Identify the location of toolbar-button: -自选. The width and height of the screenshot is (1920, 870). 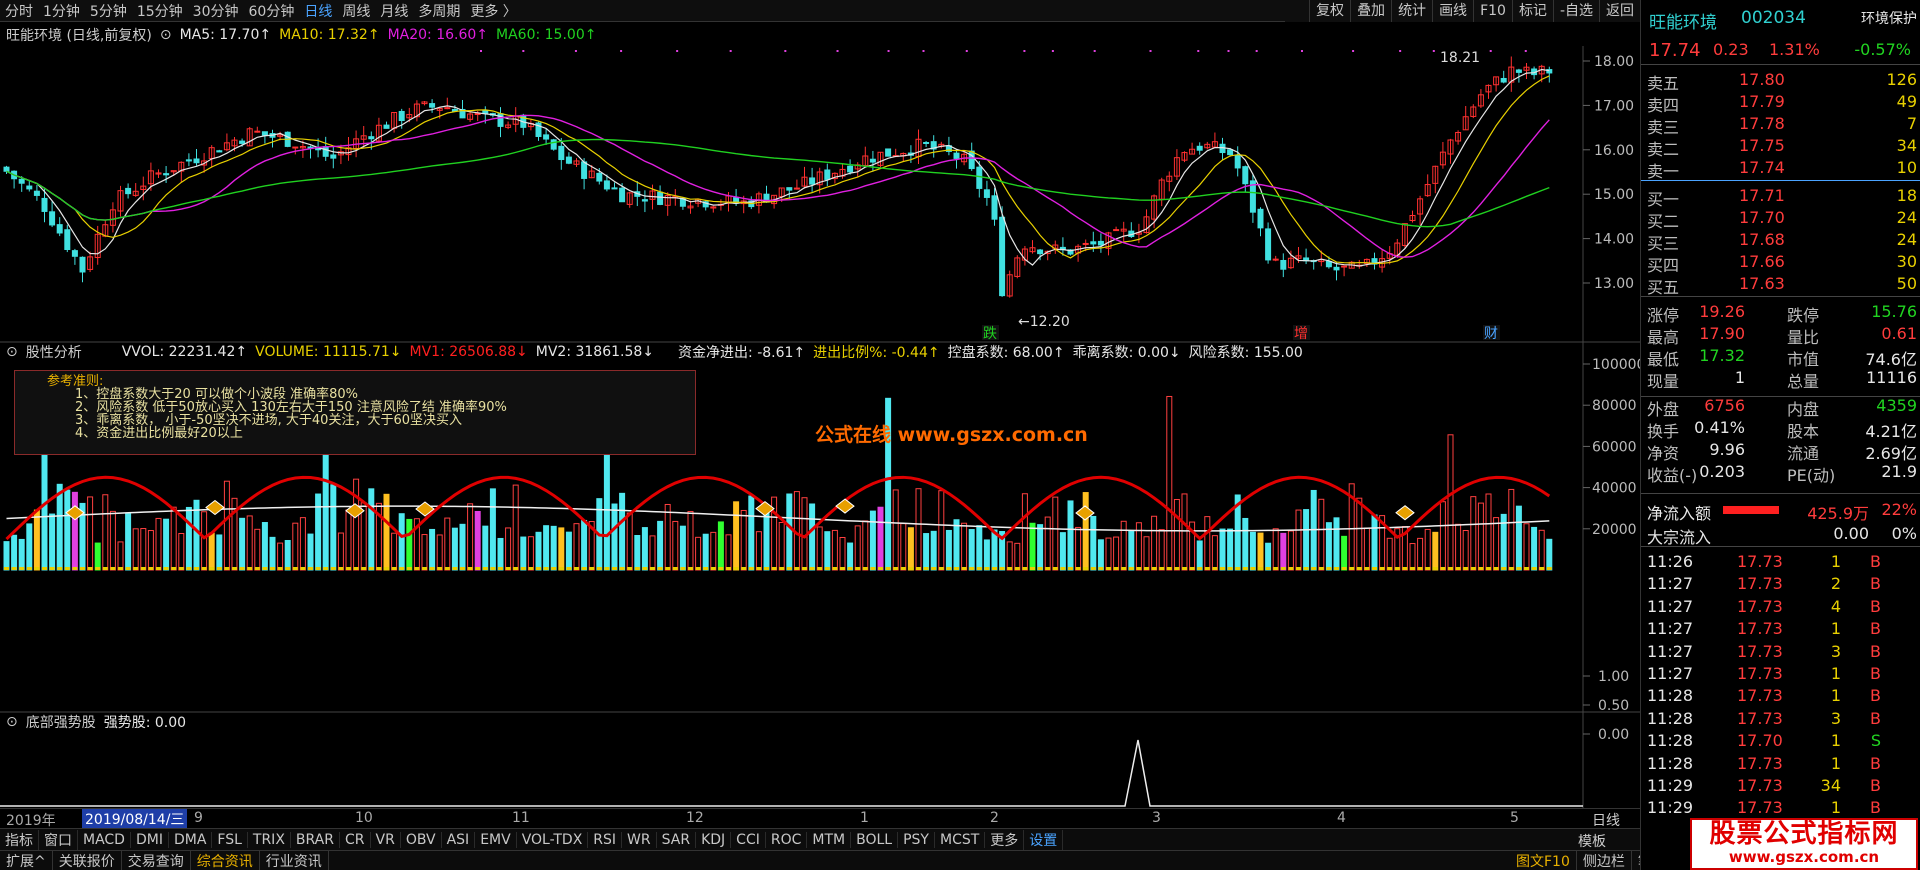
(1575, 11).